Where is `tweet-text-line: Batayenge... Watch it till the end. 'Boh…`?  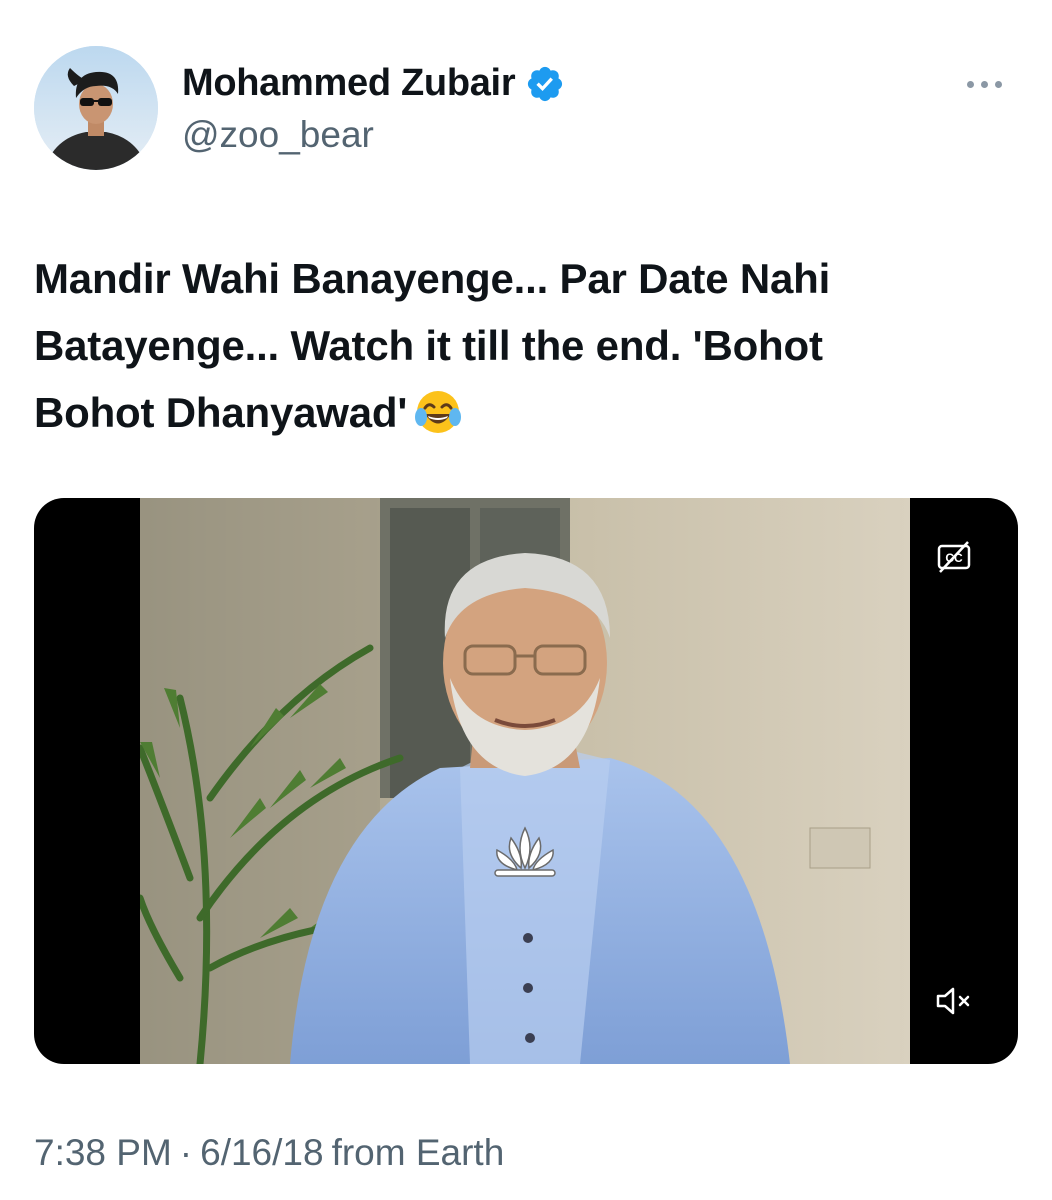
tweet-text-line: Batayenge... Watch it till the end. 'Boh… is located at coordinates (428, 345).